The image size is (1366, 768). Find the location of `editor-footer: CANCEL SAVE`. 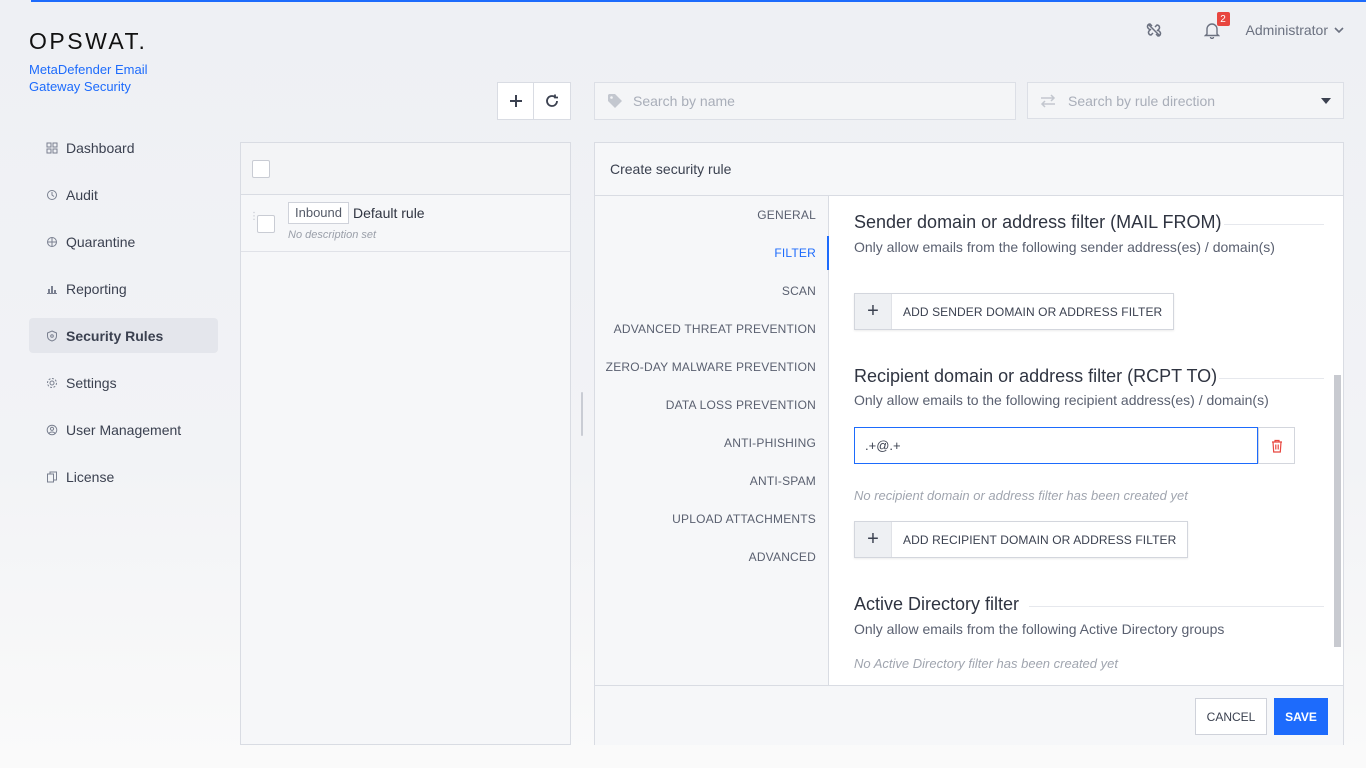

editor-footer: CANCEL SAVE is located at coordinates (969, 715).